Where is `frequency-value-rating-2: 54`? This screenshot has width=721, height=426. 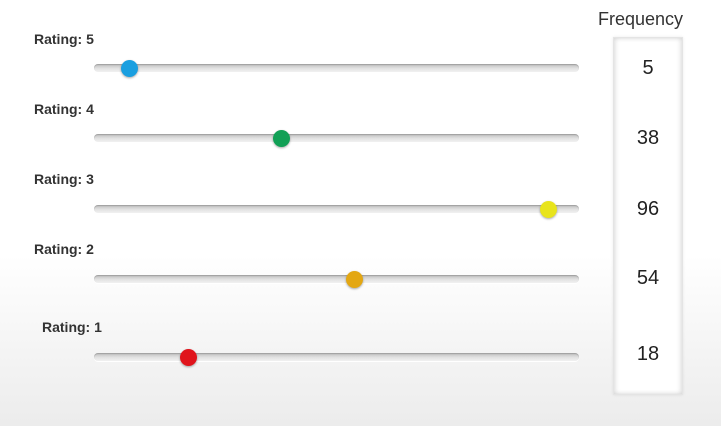
frequency-value-rating-2: 54 is located at coordinates (648, 278).